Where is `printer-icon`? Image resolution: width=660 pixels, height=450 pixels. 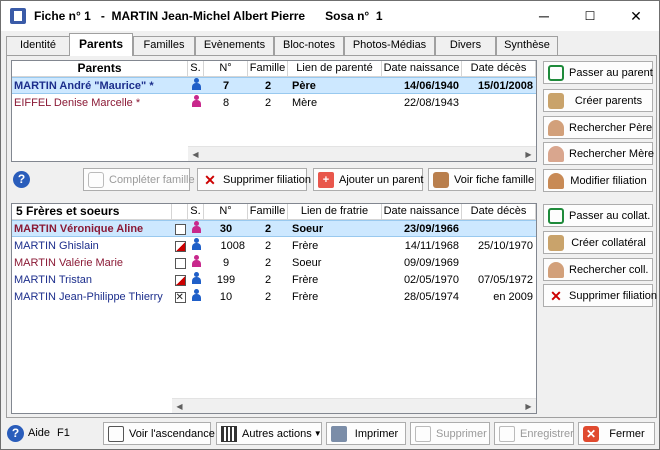
printer-icon is located at coordinates (339, 433).